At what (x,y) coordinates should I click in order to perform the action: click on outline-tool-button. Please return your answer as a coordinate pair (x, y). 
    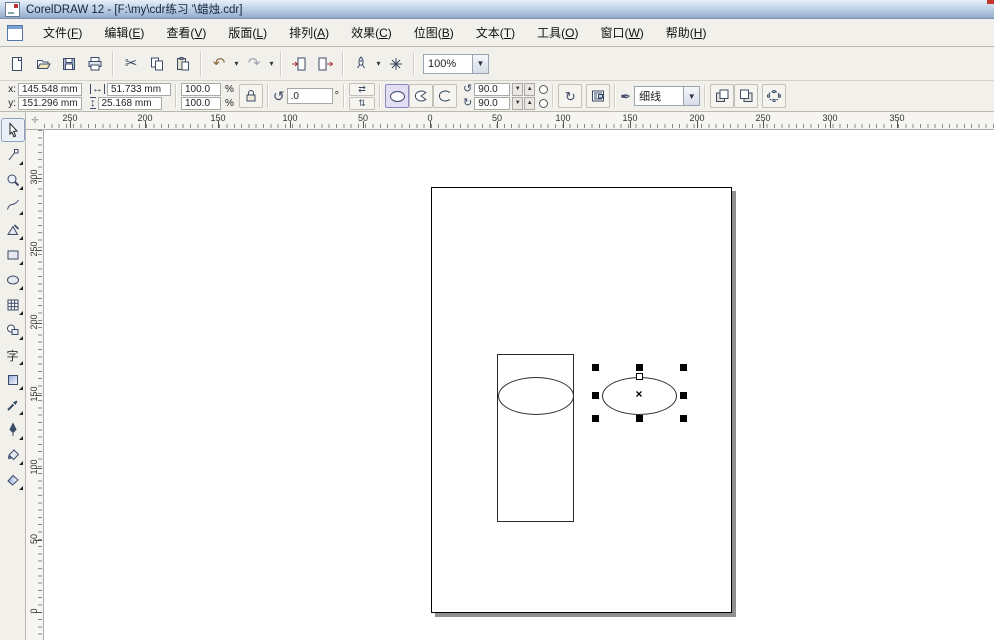
    Looking at the image, I should click on (13, 430).